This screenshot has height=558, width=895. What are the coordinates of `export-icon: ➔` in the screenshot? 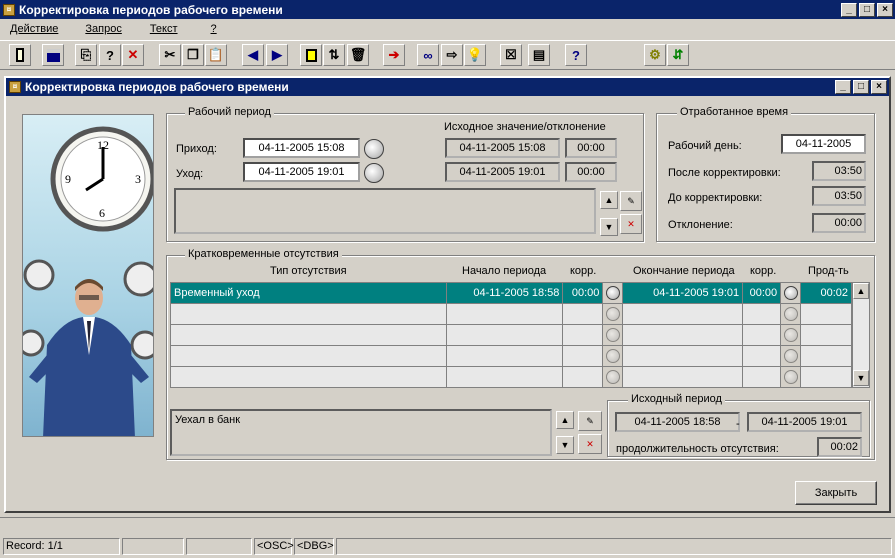 It's located at (394, 55).